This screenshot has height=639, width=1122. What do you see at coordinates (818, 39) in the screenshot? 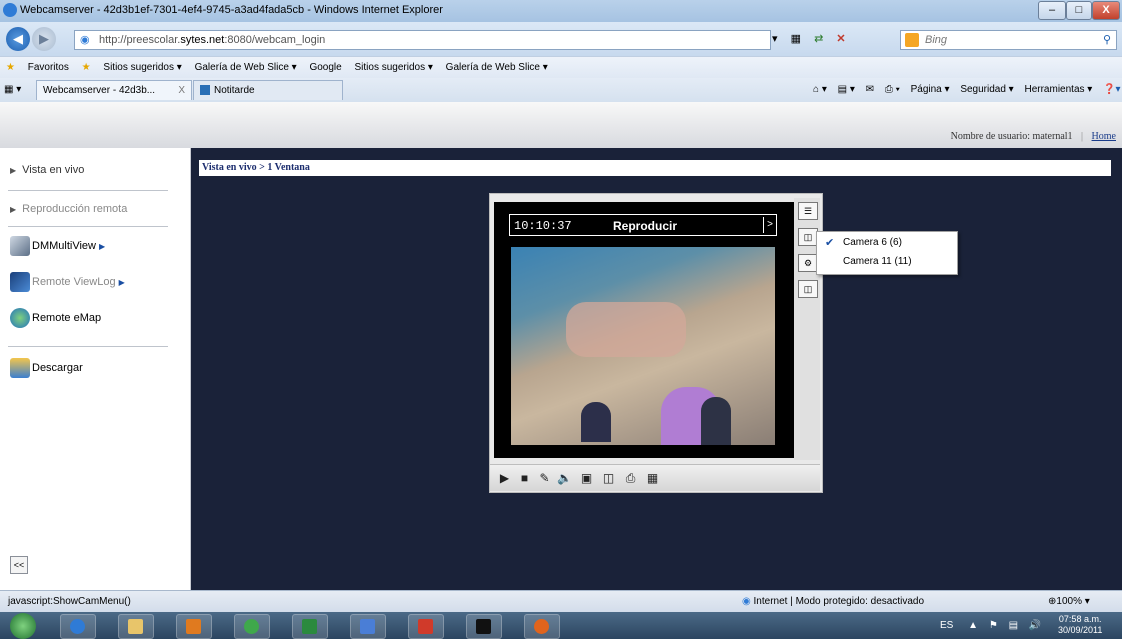
I see `refresh-icon: ⇄` at bounding box center [818, 39].